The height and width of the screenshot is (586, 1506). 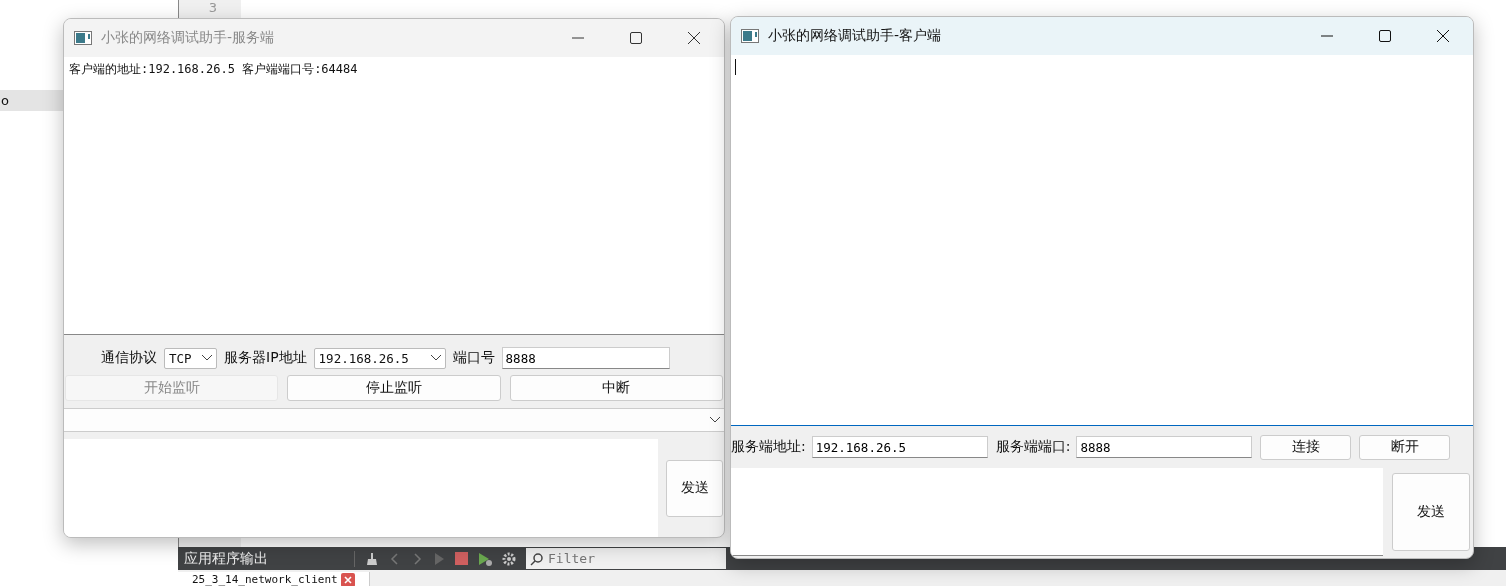 What do you see at coordinates (226, 558) in the screenshot?
I see `panel-title: 应用程序输出` at bounding box center [226, 558].